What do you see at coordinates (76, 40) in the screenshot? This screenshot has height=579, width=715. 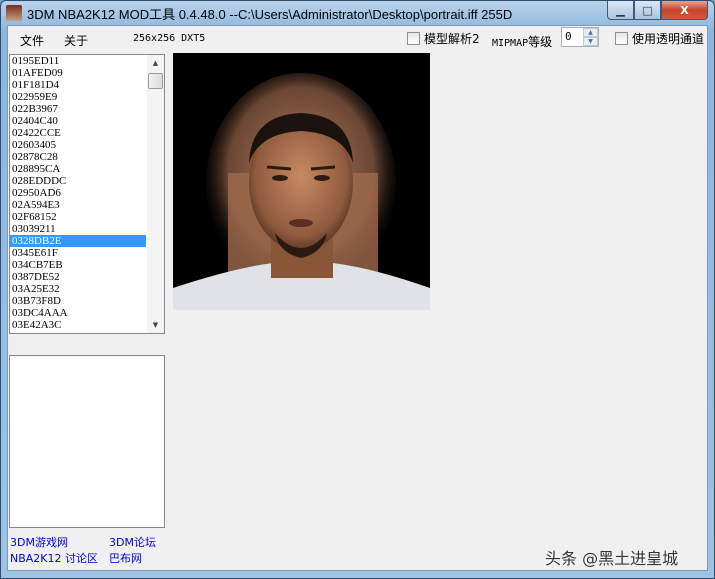 I see `menu-about: 关于` at bounding box center [76, 40].